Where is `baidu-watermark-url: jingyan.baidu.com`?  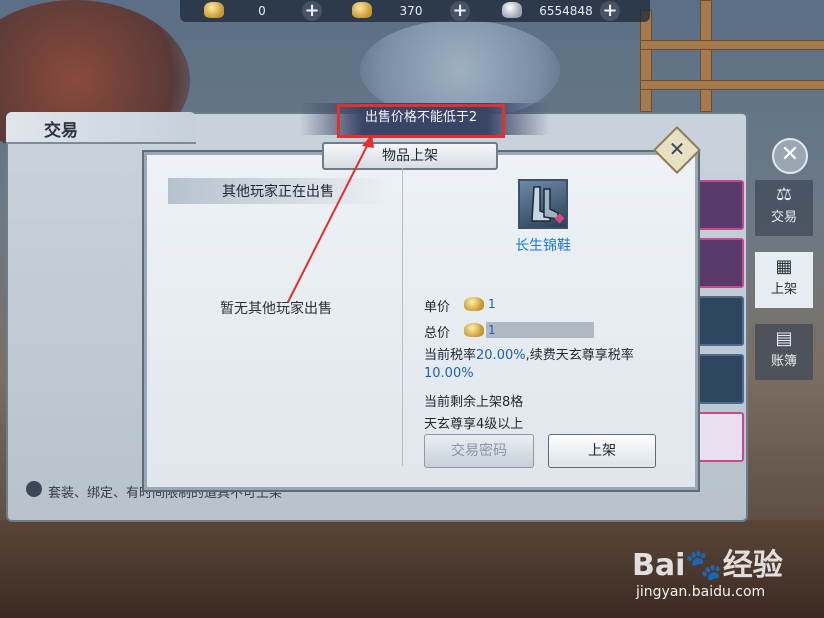 baidu-watermark-url: jingyan.baidu.com is located at coordinates (701, 592).